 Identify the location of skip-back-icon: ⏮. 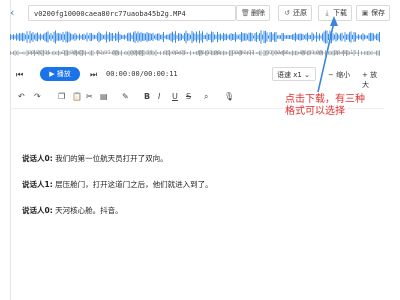
(19, 75).